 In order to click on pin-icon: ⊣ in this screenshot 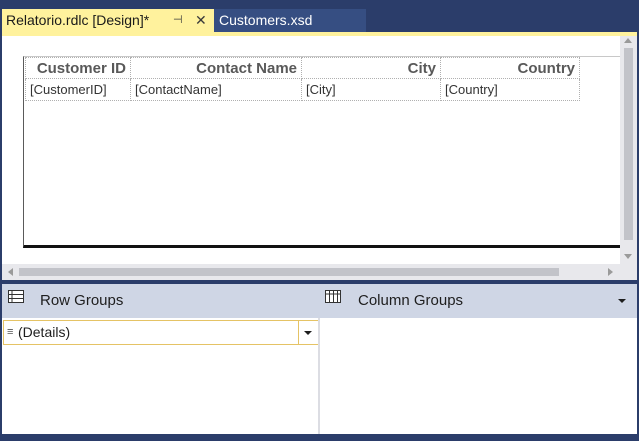, I will do `click(178, 20)`.